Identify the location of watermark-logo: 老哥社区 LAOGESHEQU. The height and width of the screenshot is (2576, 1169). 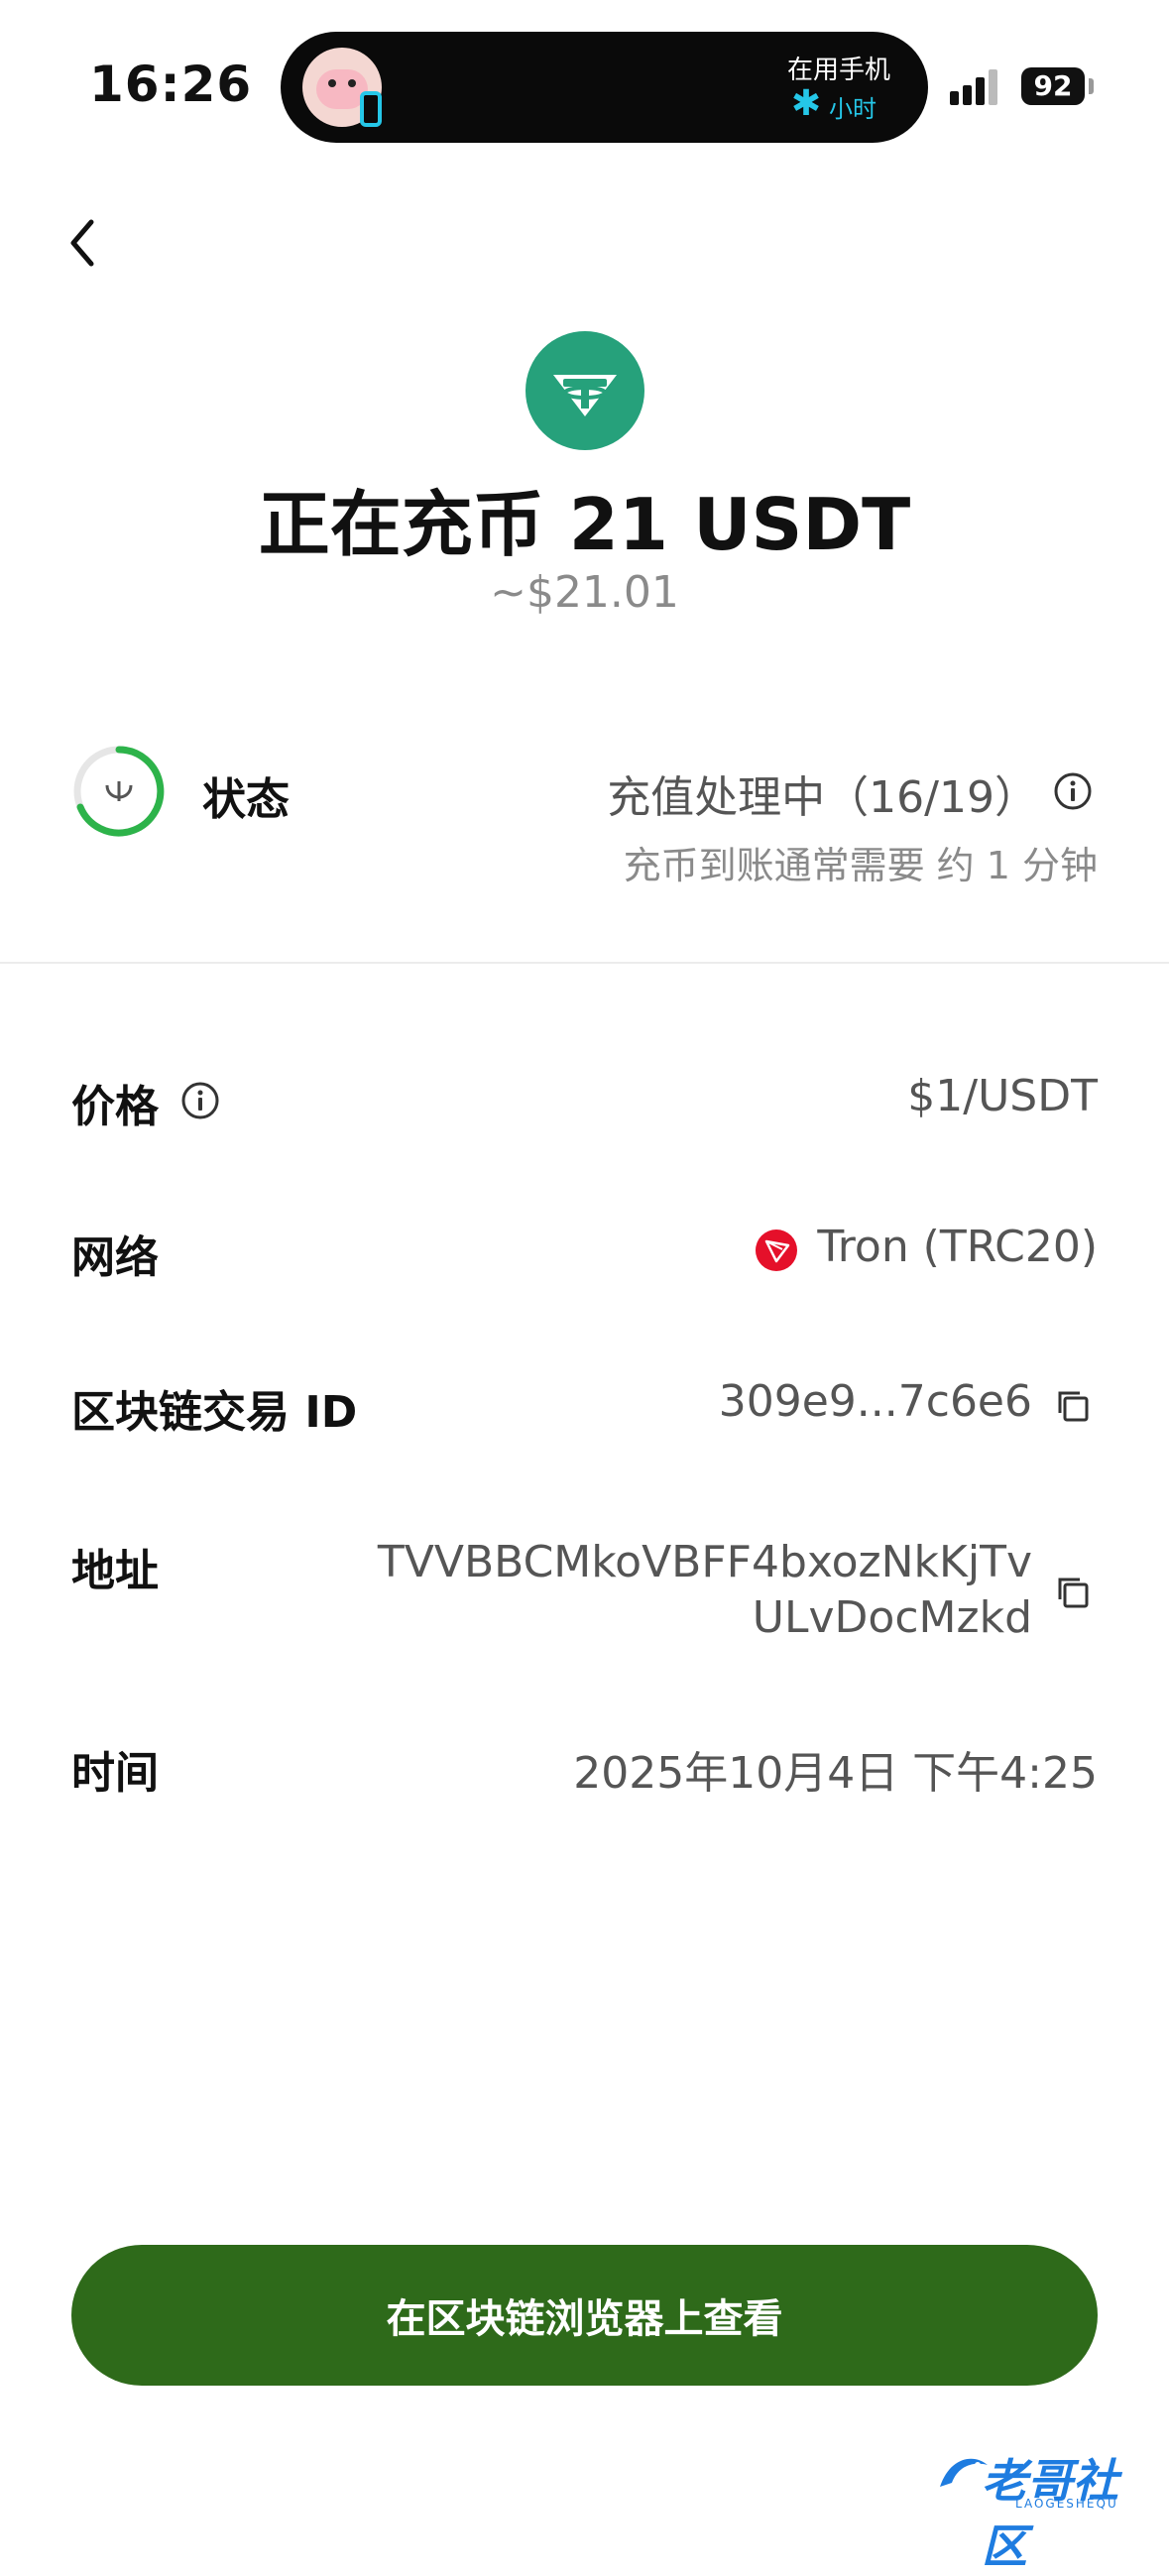
(1046, 2506).